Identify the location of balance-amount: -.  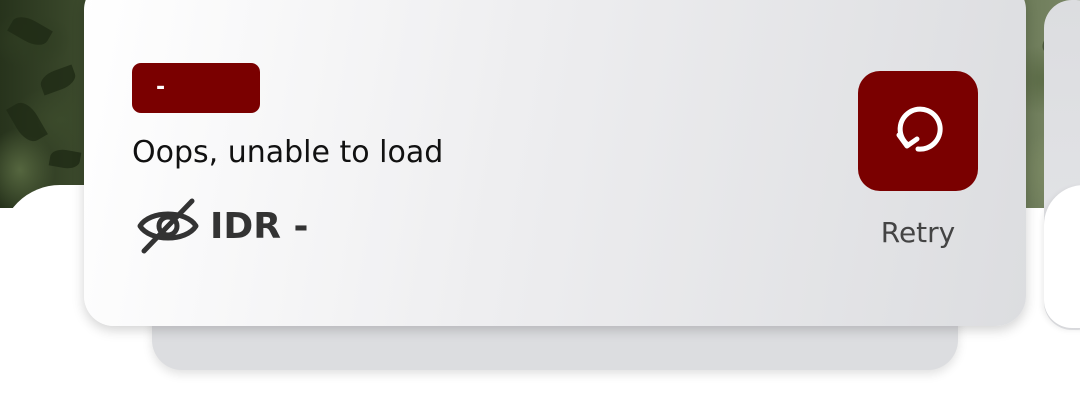
(301, 226).